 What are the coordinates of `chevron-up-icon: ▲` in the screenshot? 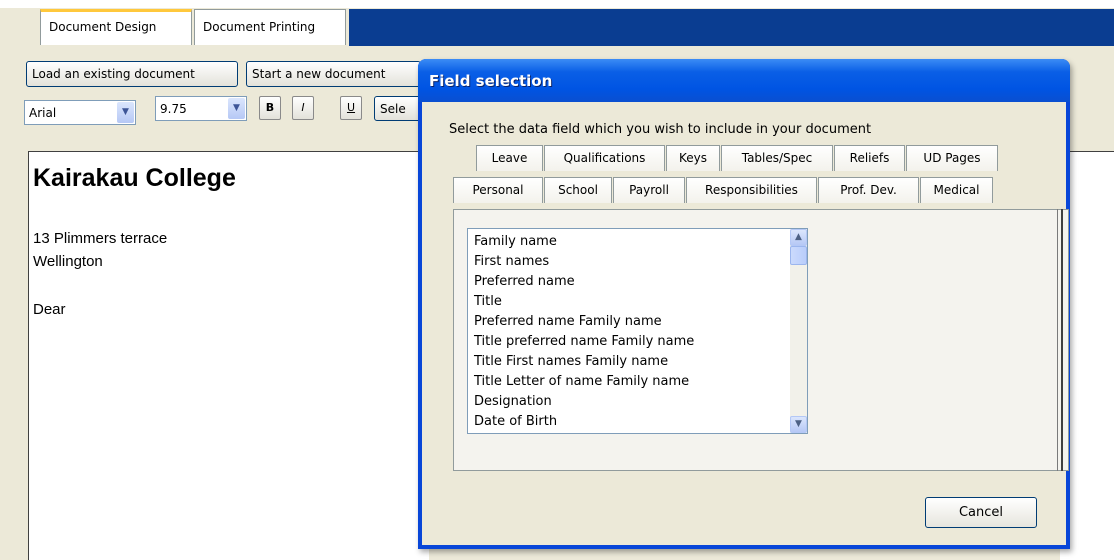 It's located at (798, 237).